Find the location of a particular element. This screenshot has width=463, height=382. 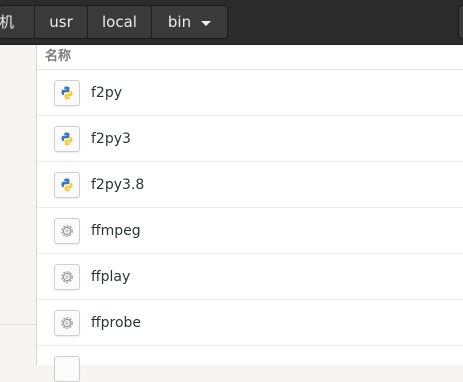

breadcrumb-local: local is located at coordinates (120, 22).